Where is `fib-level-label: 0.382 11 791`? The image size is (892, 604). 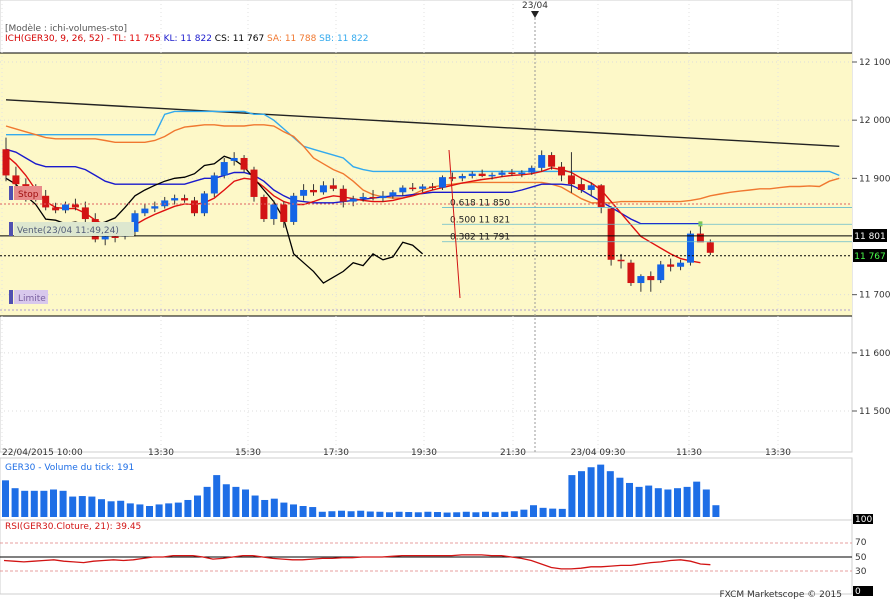 fib-level-label: 0.382 11 791 is located at coordinates (480, 238).